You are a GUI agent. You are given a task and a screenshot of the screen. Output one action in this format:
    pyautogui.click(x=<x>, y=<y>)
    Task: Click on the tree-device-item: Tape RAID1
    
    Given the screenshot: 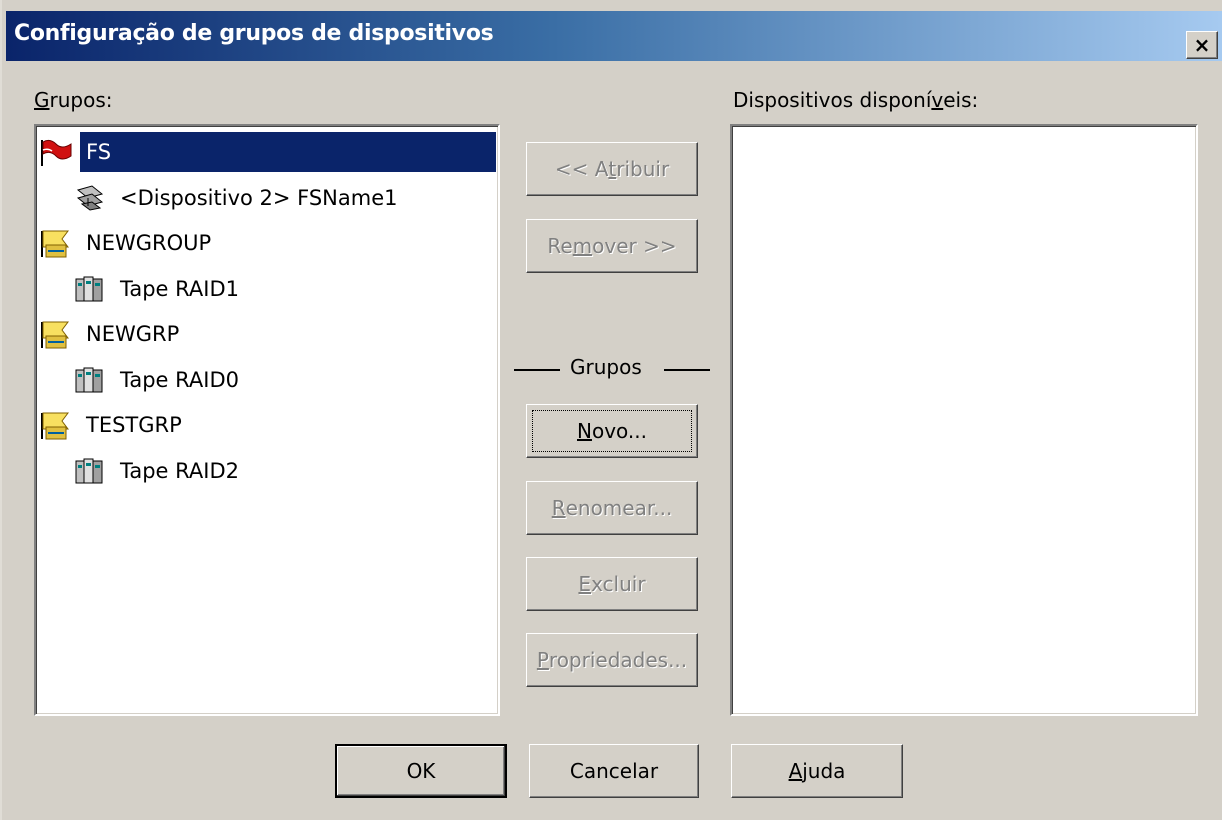 What is the action you would take?
    pyautogui.click(x=158, y=289)
    